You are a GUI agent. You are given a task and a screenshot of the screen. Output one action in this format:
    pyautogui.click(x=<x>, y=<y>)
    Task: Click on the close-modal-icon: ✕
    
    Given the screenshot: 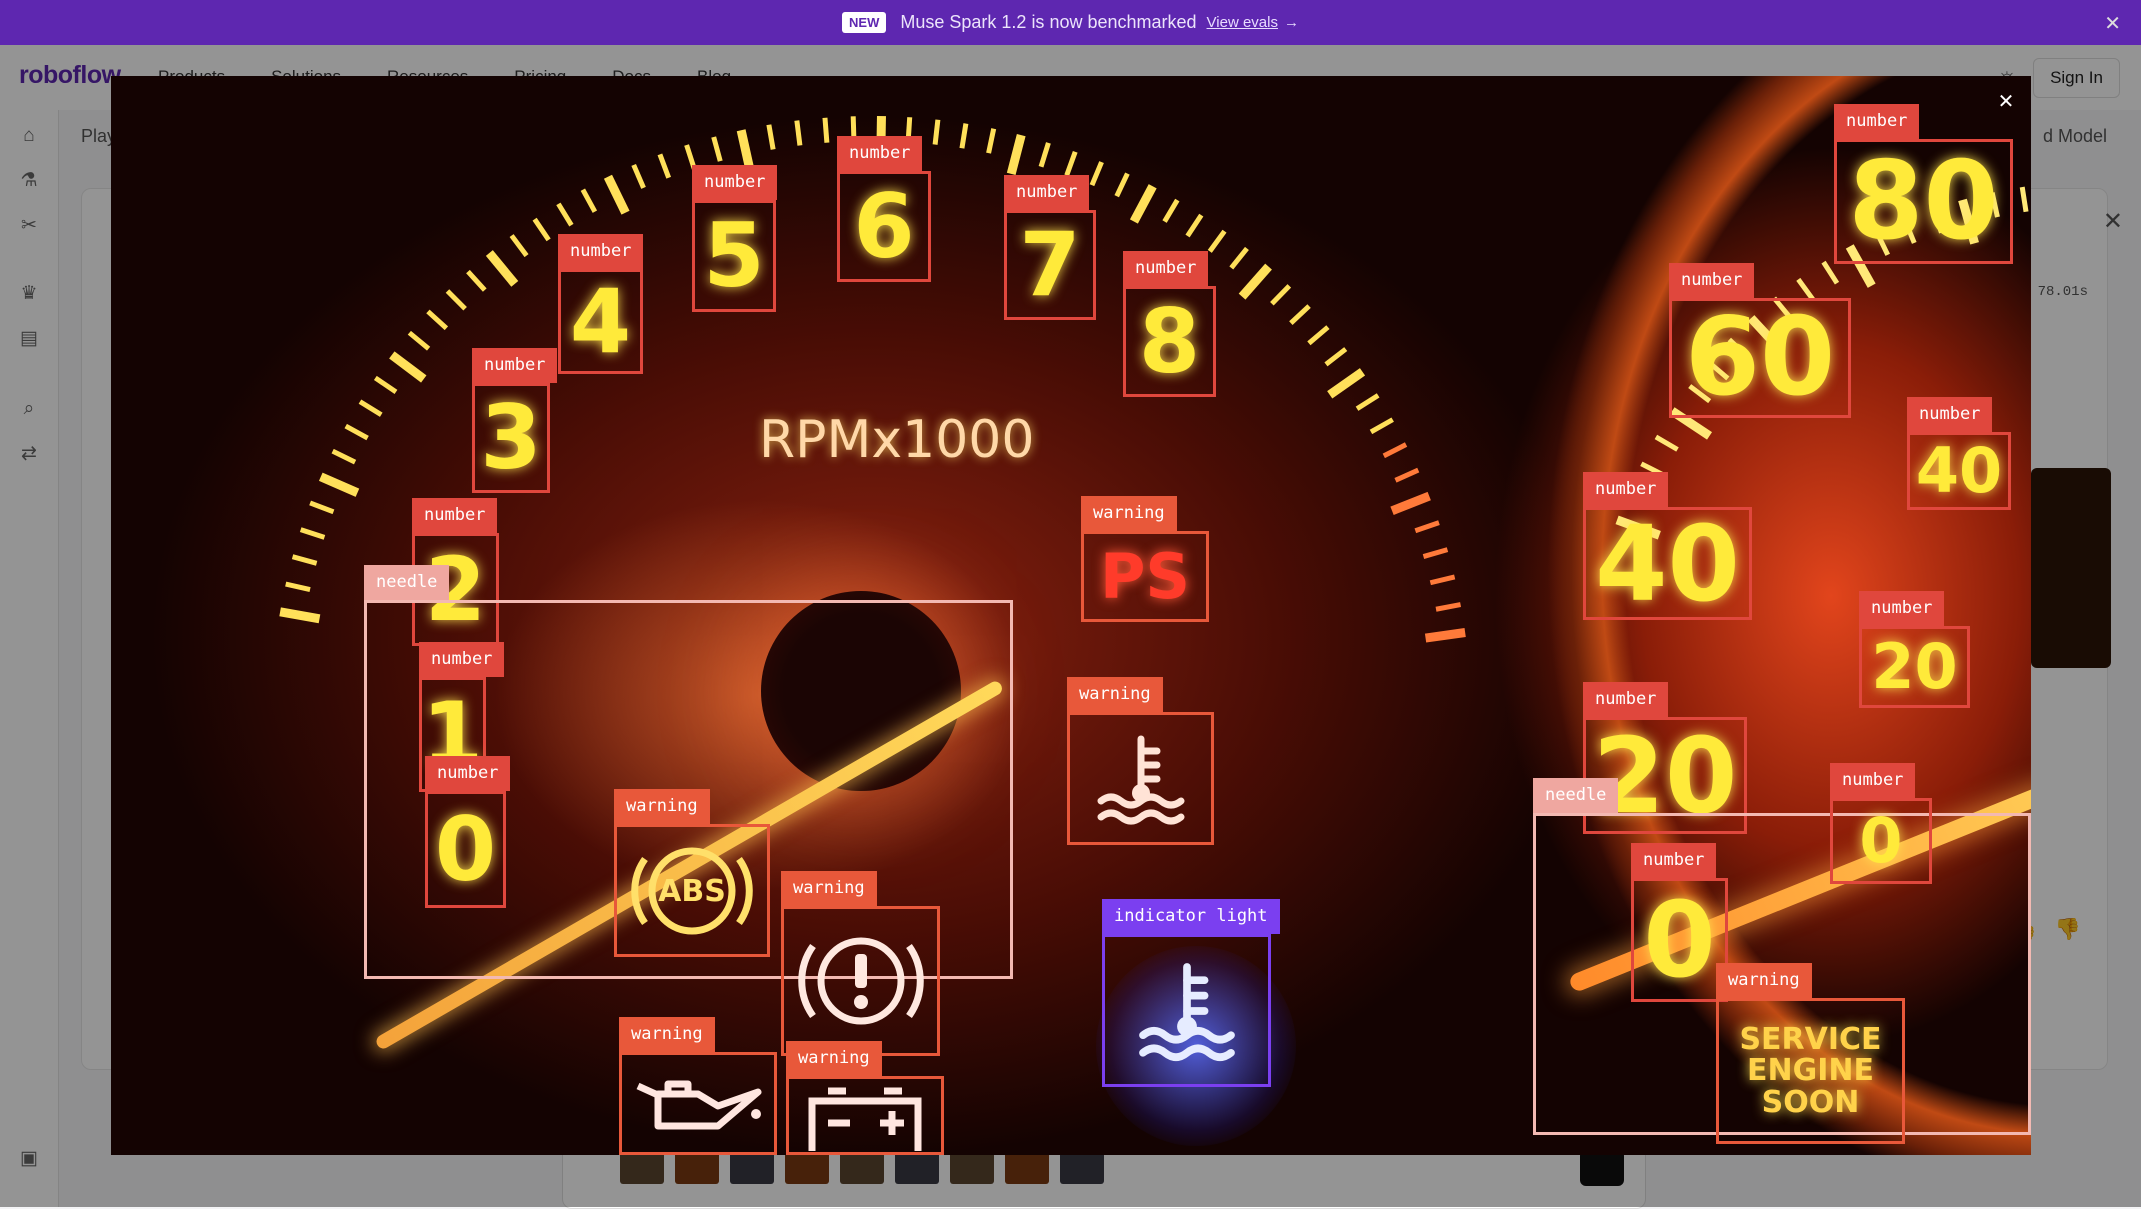 What is the action you would take?
    pyautogui.click(x=2006, y=102)
    